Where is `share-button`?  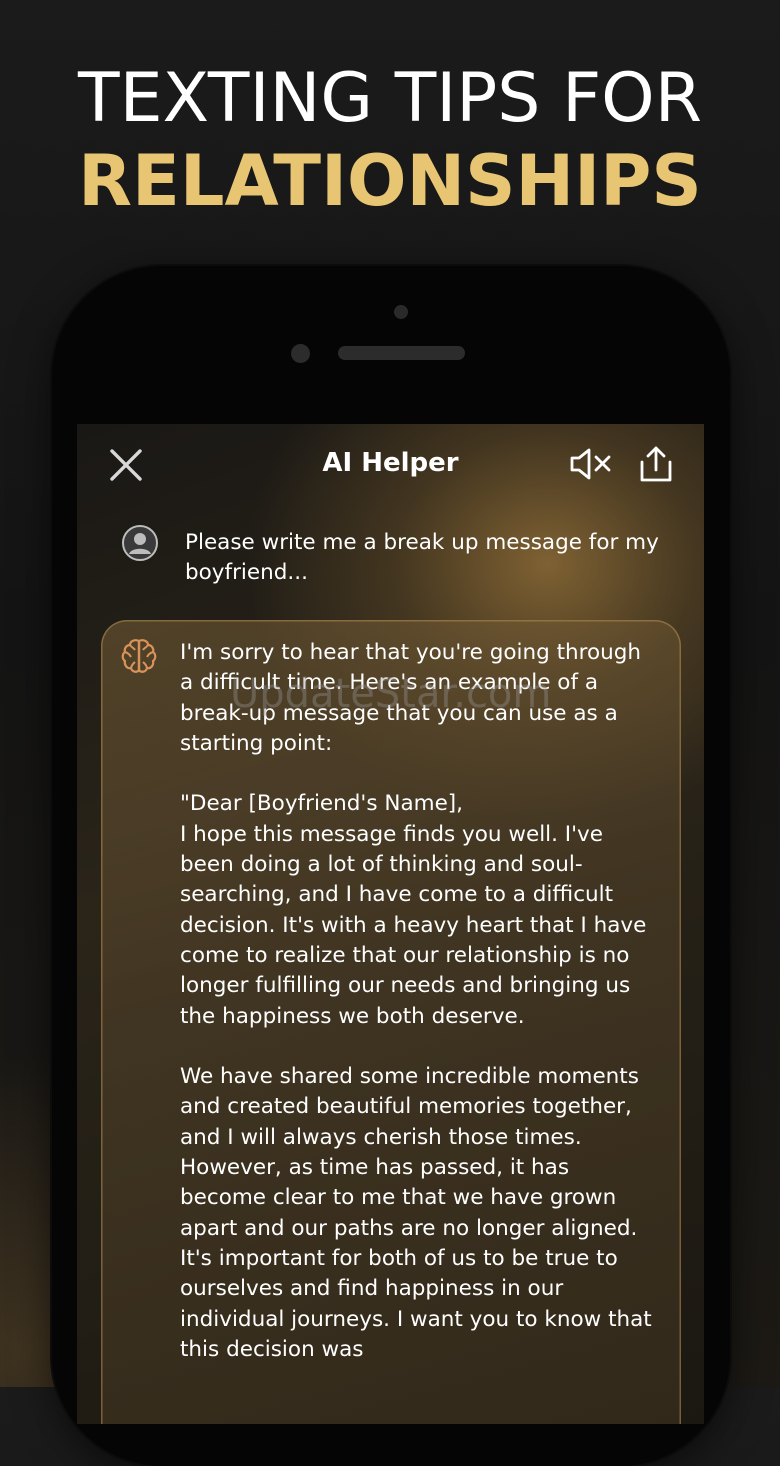
share-button is located at coordinates (656, 464).